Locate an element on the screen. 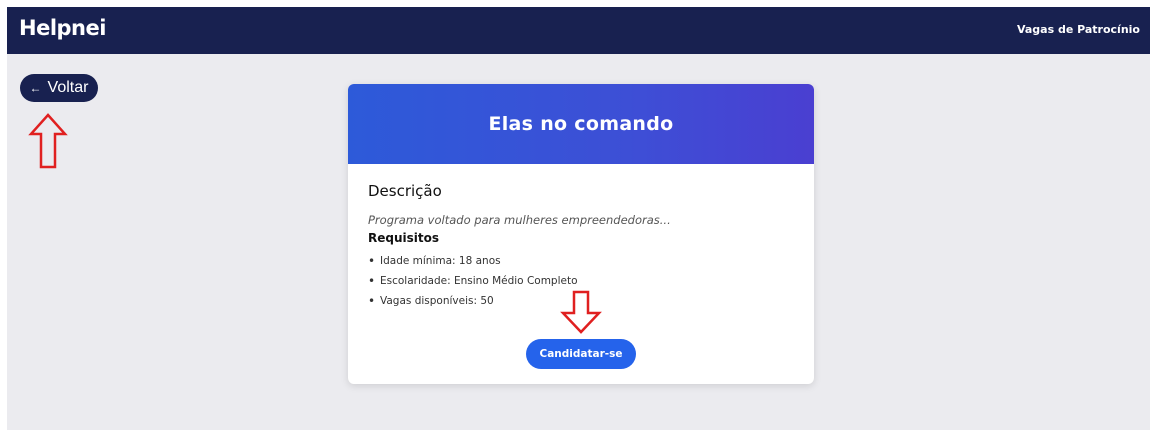  apply-button: Candidatar-se is located at coordinates (581, 354).